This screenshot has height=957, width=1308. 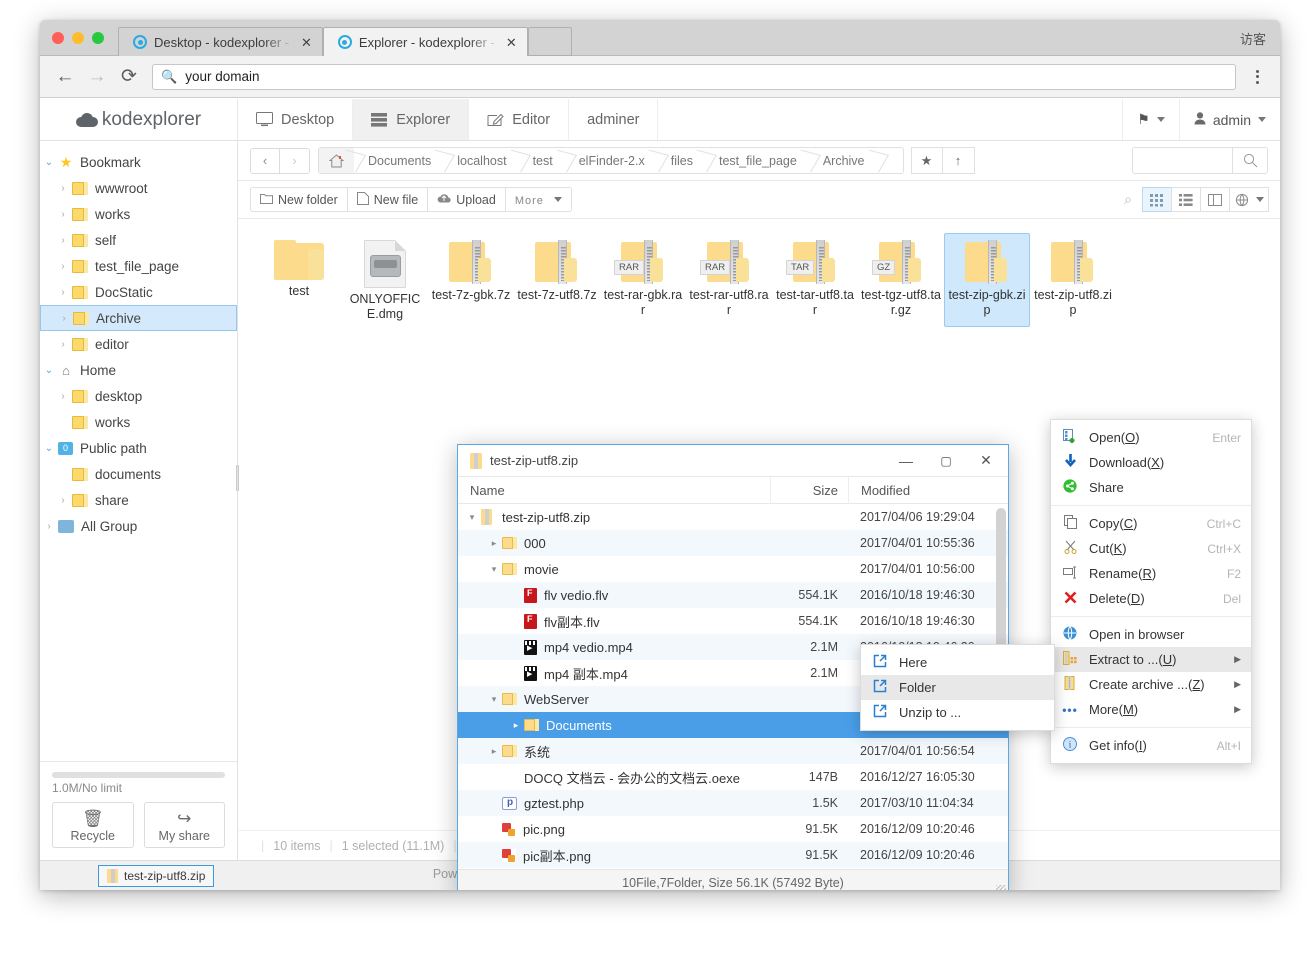 What do you see at coordinates (957, 662) in the screenshot?
I see `submenu-item-here: Here` at bounding box center [957, 662].